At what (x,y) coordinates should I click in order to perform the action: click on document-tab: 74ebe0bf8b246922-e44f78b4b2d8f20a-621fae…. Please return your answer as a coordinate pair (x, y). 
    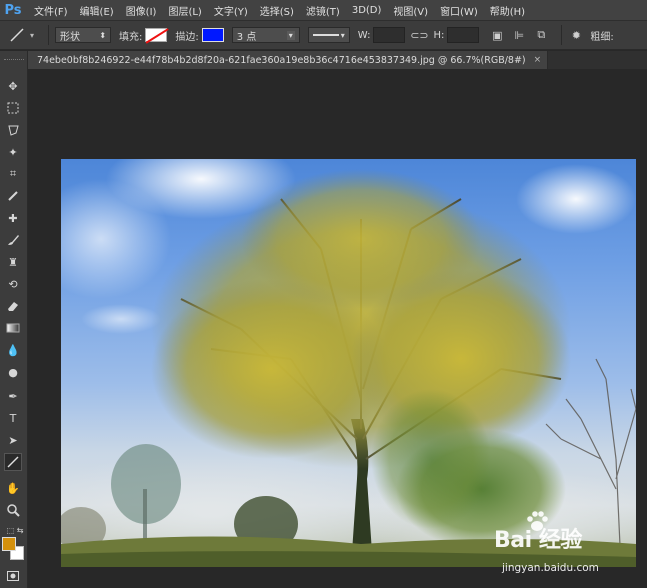
    Looking at the image, I should click on (288, 60).